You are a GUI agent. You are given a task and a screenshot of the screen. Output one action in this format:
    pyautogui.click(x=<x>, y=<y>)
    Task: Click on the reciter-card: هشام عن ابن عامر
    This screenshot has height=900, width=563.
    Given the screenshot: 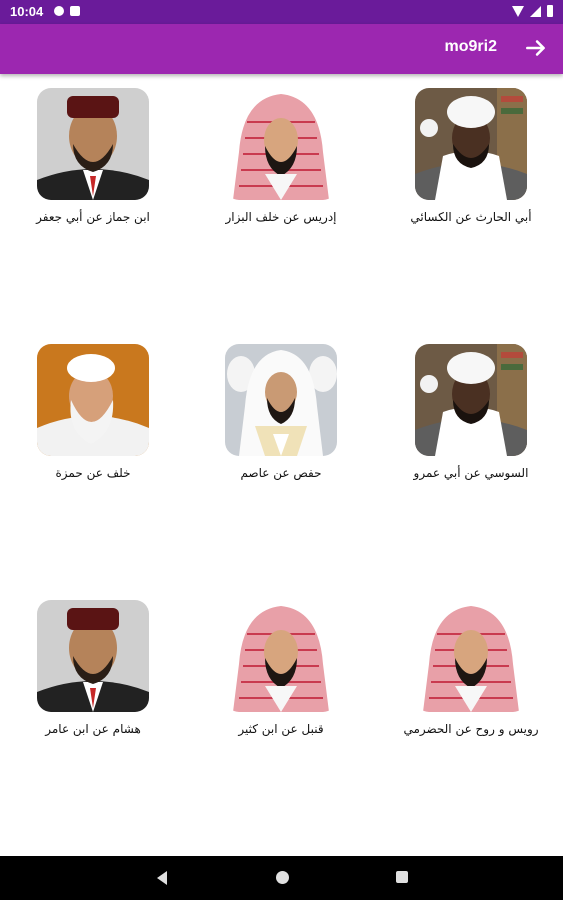 What is the action you would take?
    pyautogui.click(x=93, y=668)
    